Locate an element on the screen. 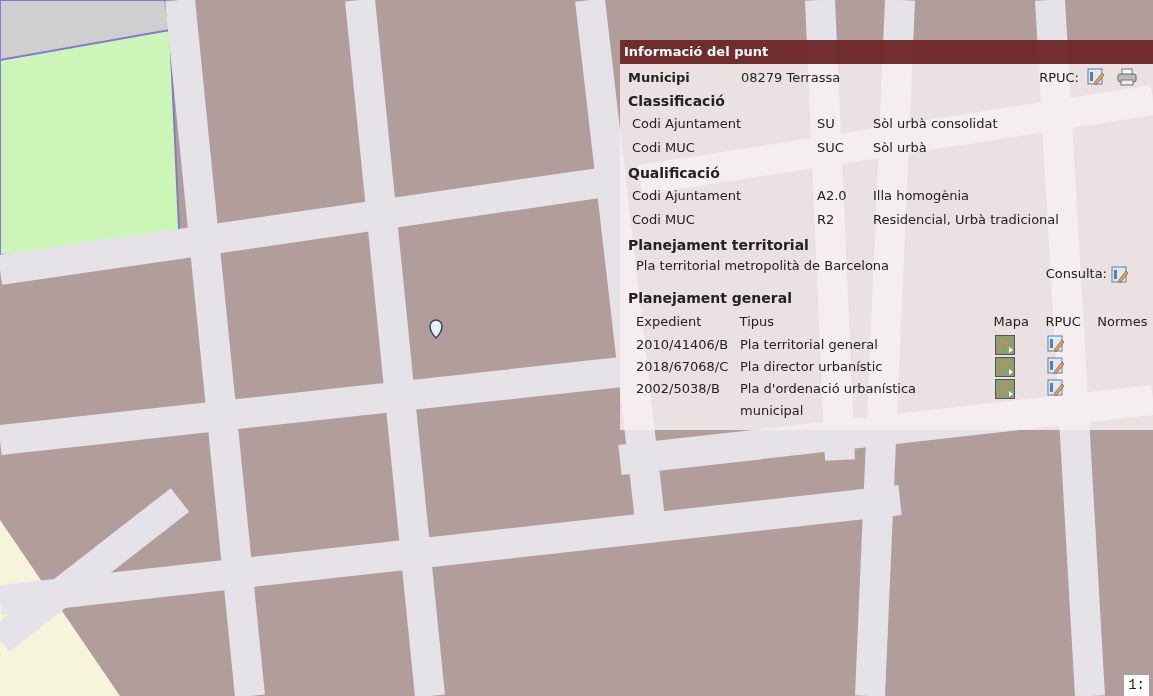  field-value: 08279 Terrassa is located at coordinates (791, 77).